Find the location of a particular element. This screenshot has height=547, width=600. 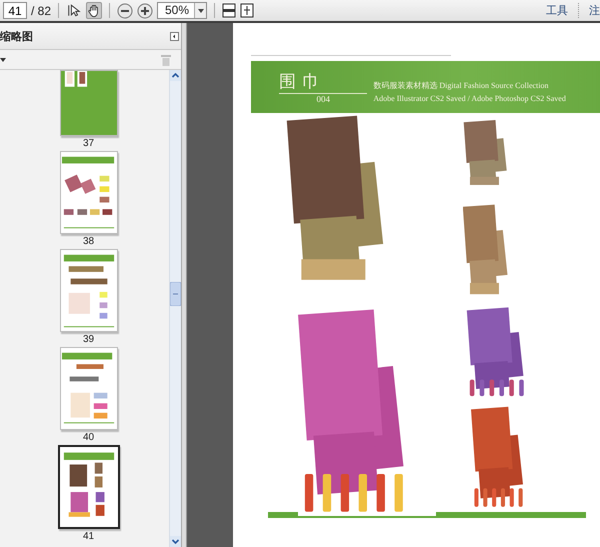

page-number-field: 41 is located at coordinates (15, 10).